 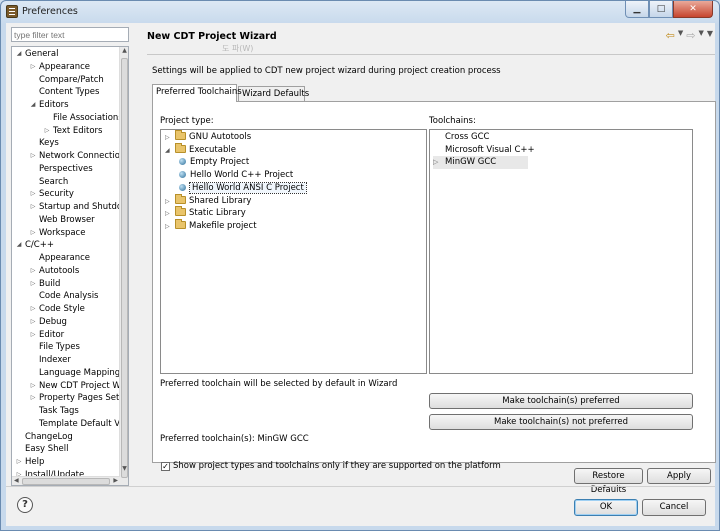 What do you see at coordinates (51, 194) in the screenshot?
I see `tree-item: ▷ Security` at bounding box center [51, 194].